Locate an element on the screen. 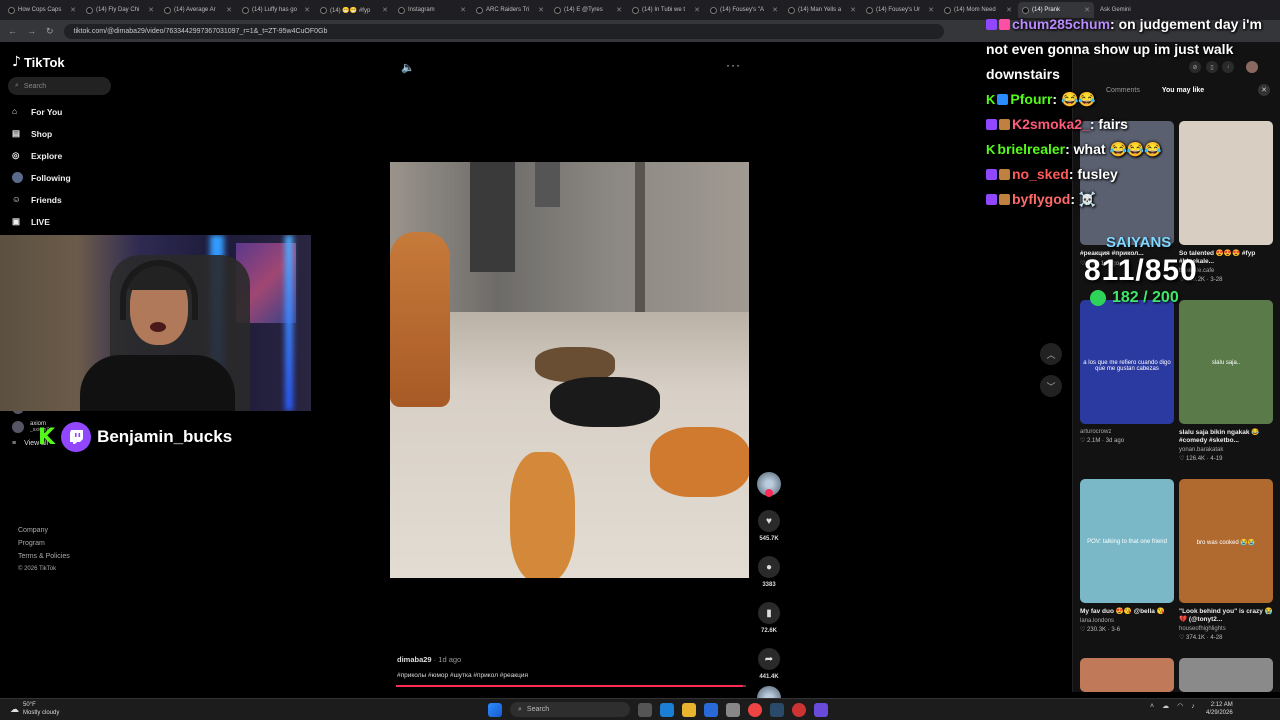  video-thumbnail: slalu saja.. is located at coordinates (1226, 362).